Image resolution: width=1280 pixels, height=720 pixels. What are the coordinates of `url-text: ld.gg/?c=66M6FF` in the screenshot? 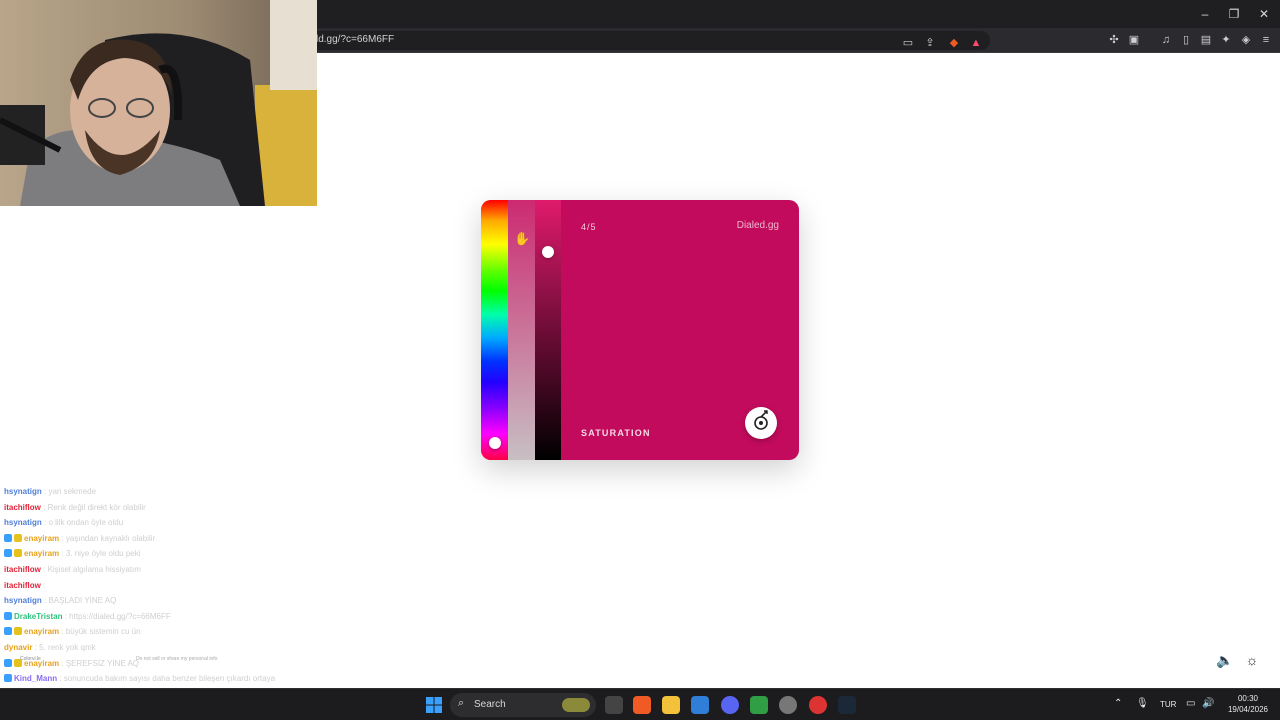 It's located at (355, 39).